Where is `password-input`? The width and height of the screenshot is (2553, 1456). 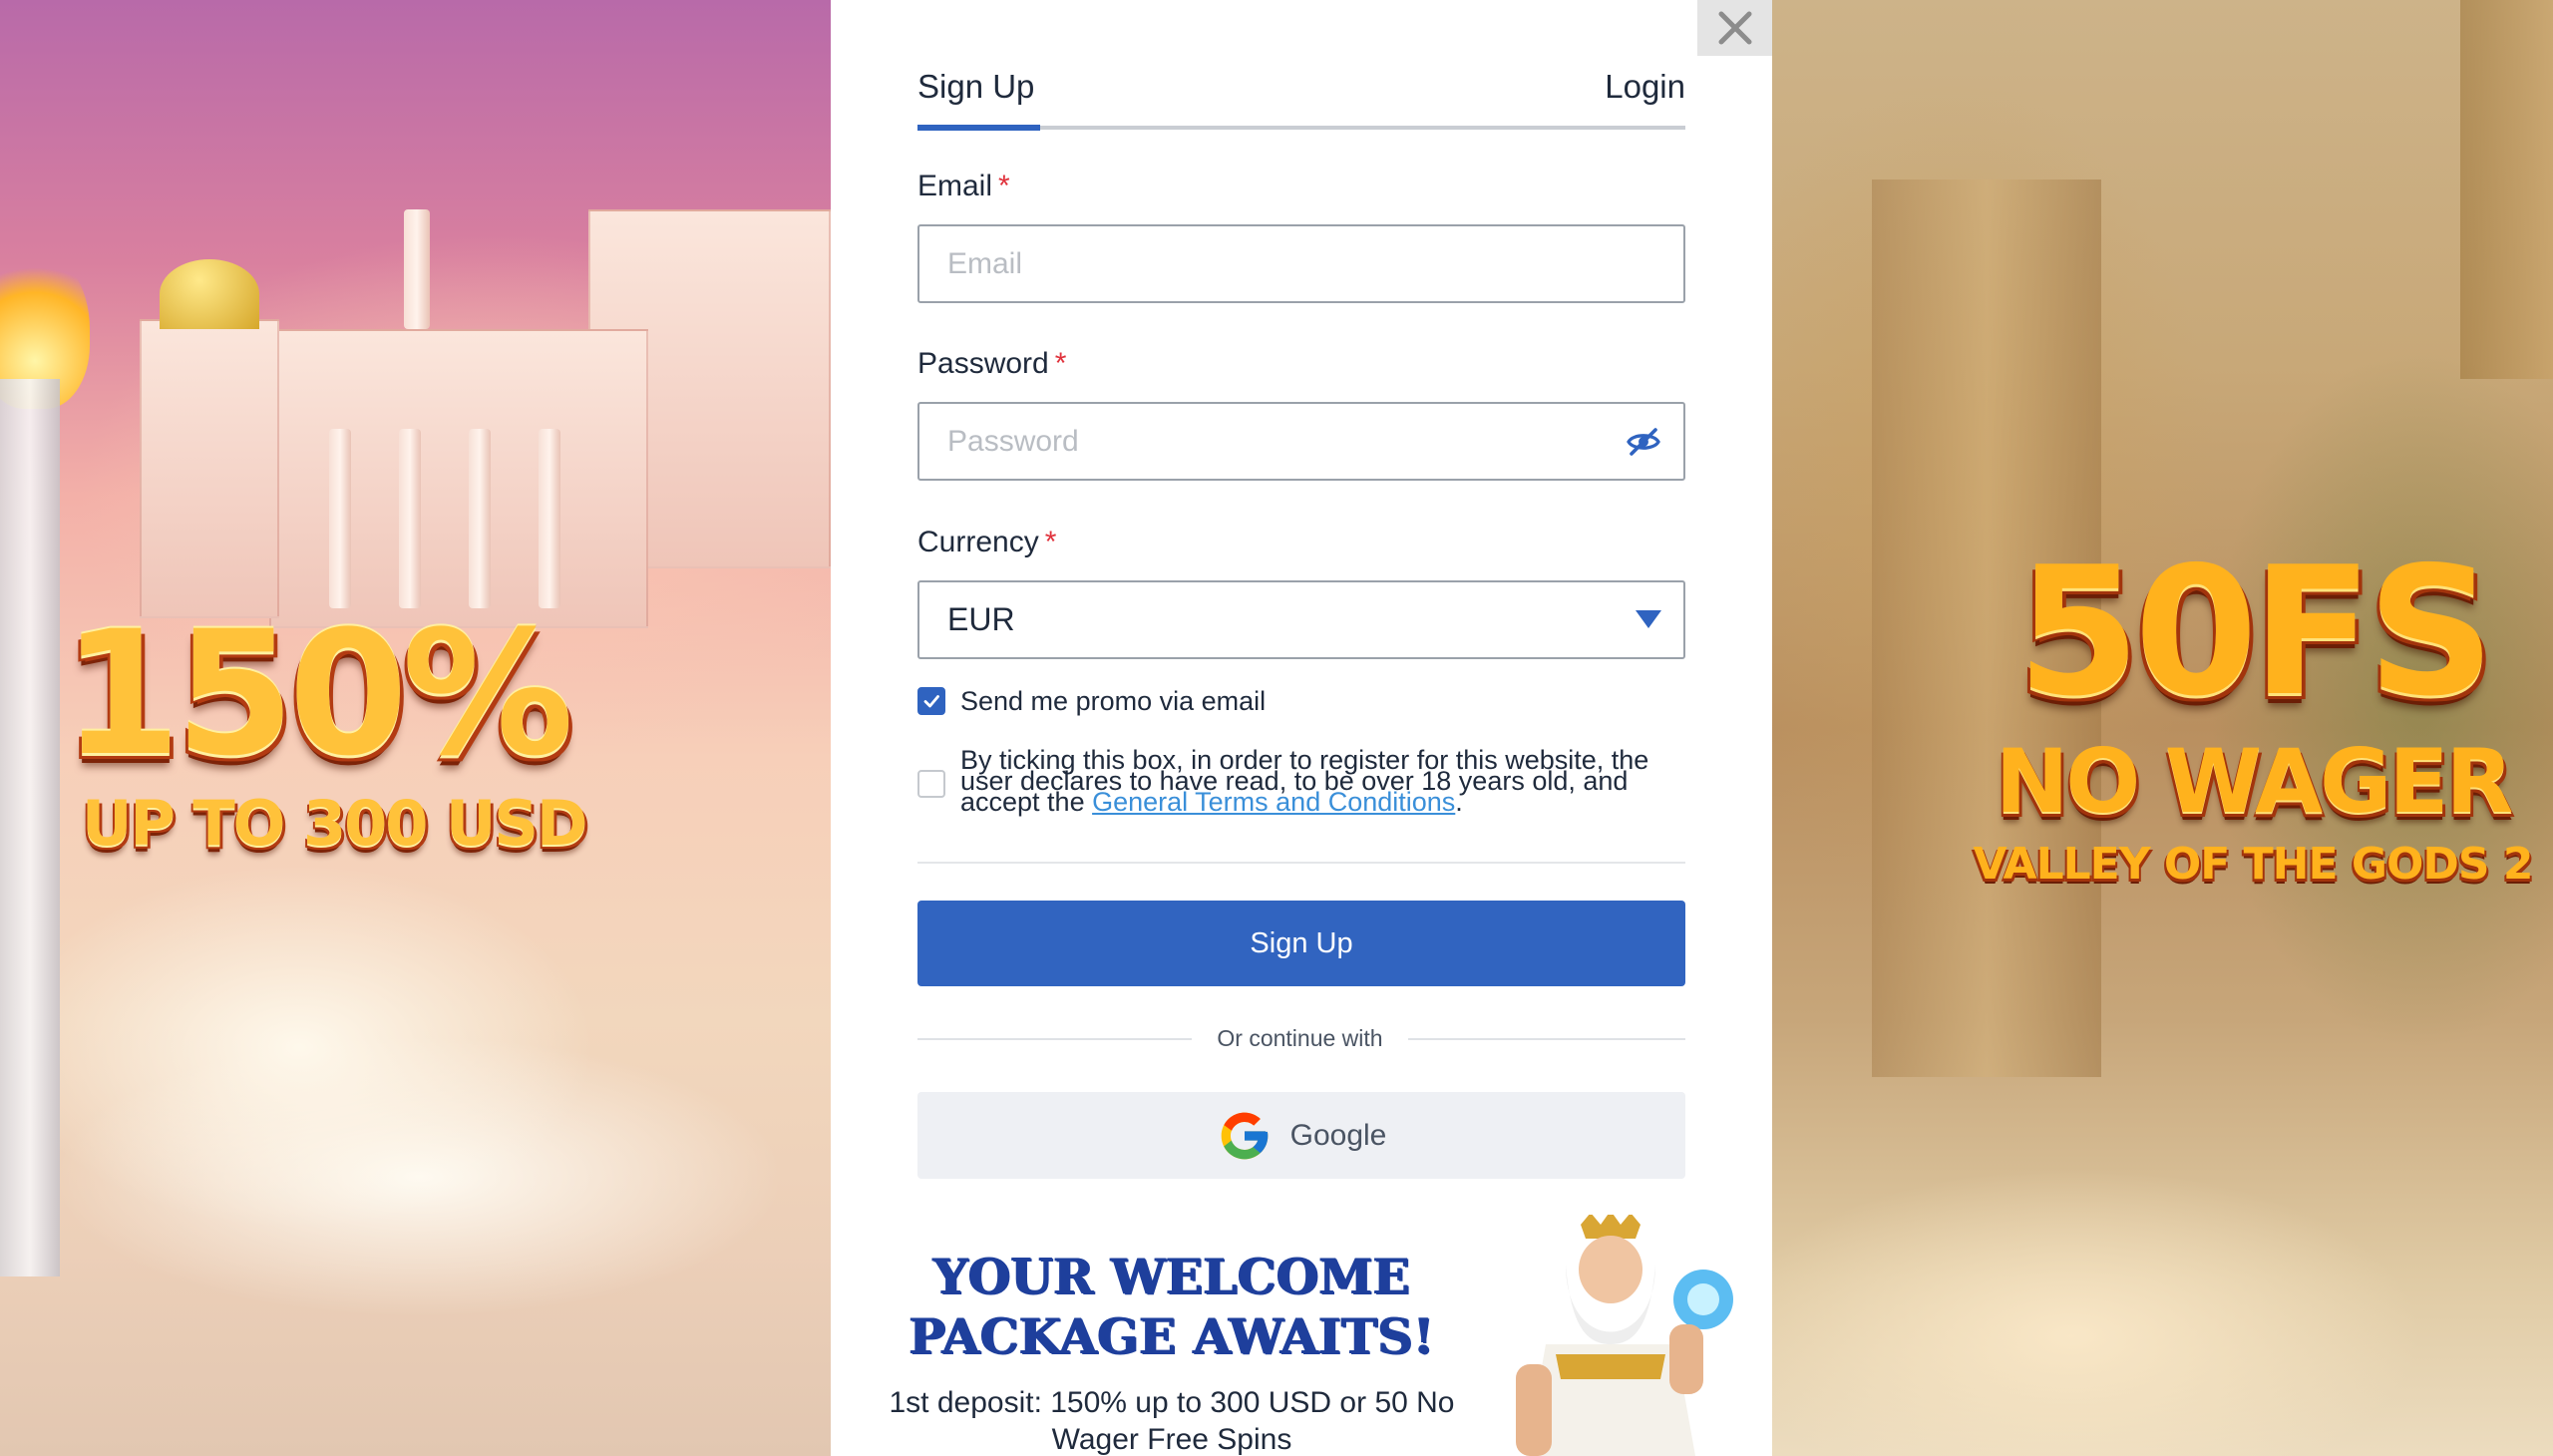 password-input is located at coordinates (1301, 441).